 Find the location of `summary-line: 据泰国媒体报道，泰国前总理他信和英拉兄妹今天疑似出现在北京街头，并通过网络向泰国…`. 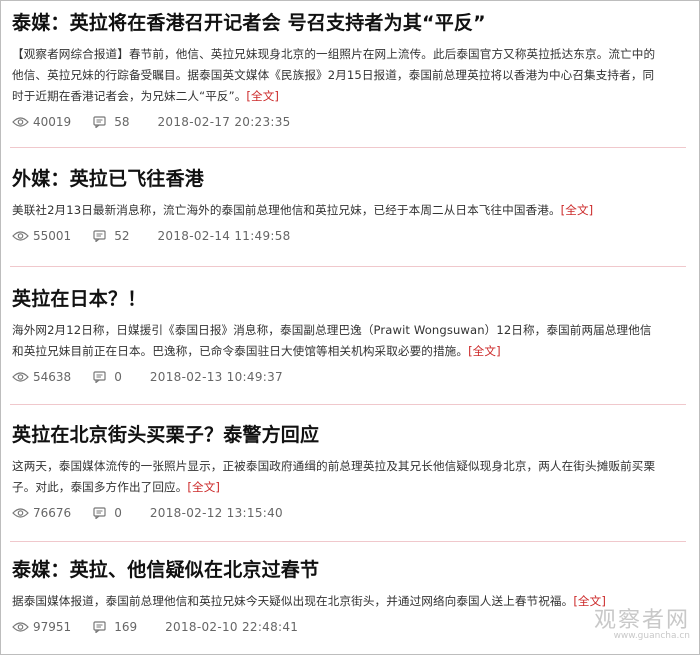

summary-line: 据泰国媒体报道，泰国前总理他信和英拉兄妹今天疑似出现在北京街头，并通过网络向泰国… is located at coordinates (293, 601).